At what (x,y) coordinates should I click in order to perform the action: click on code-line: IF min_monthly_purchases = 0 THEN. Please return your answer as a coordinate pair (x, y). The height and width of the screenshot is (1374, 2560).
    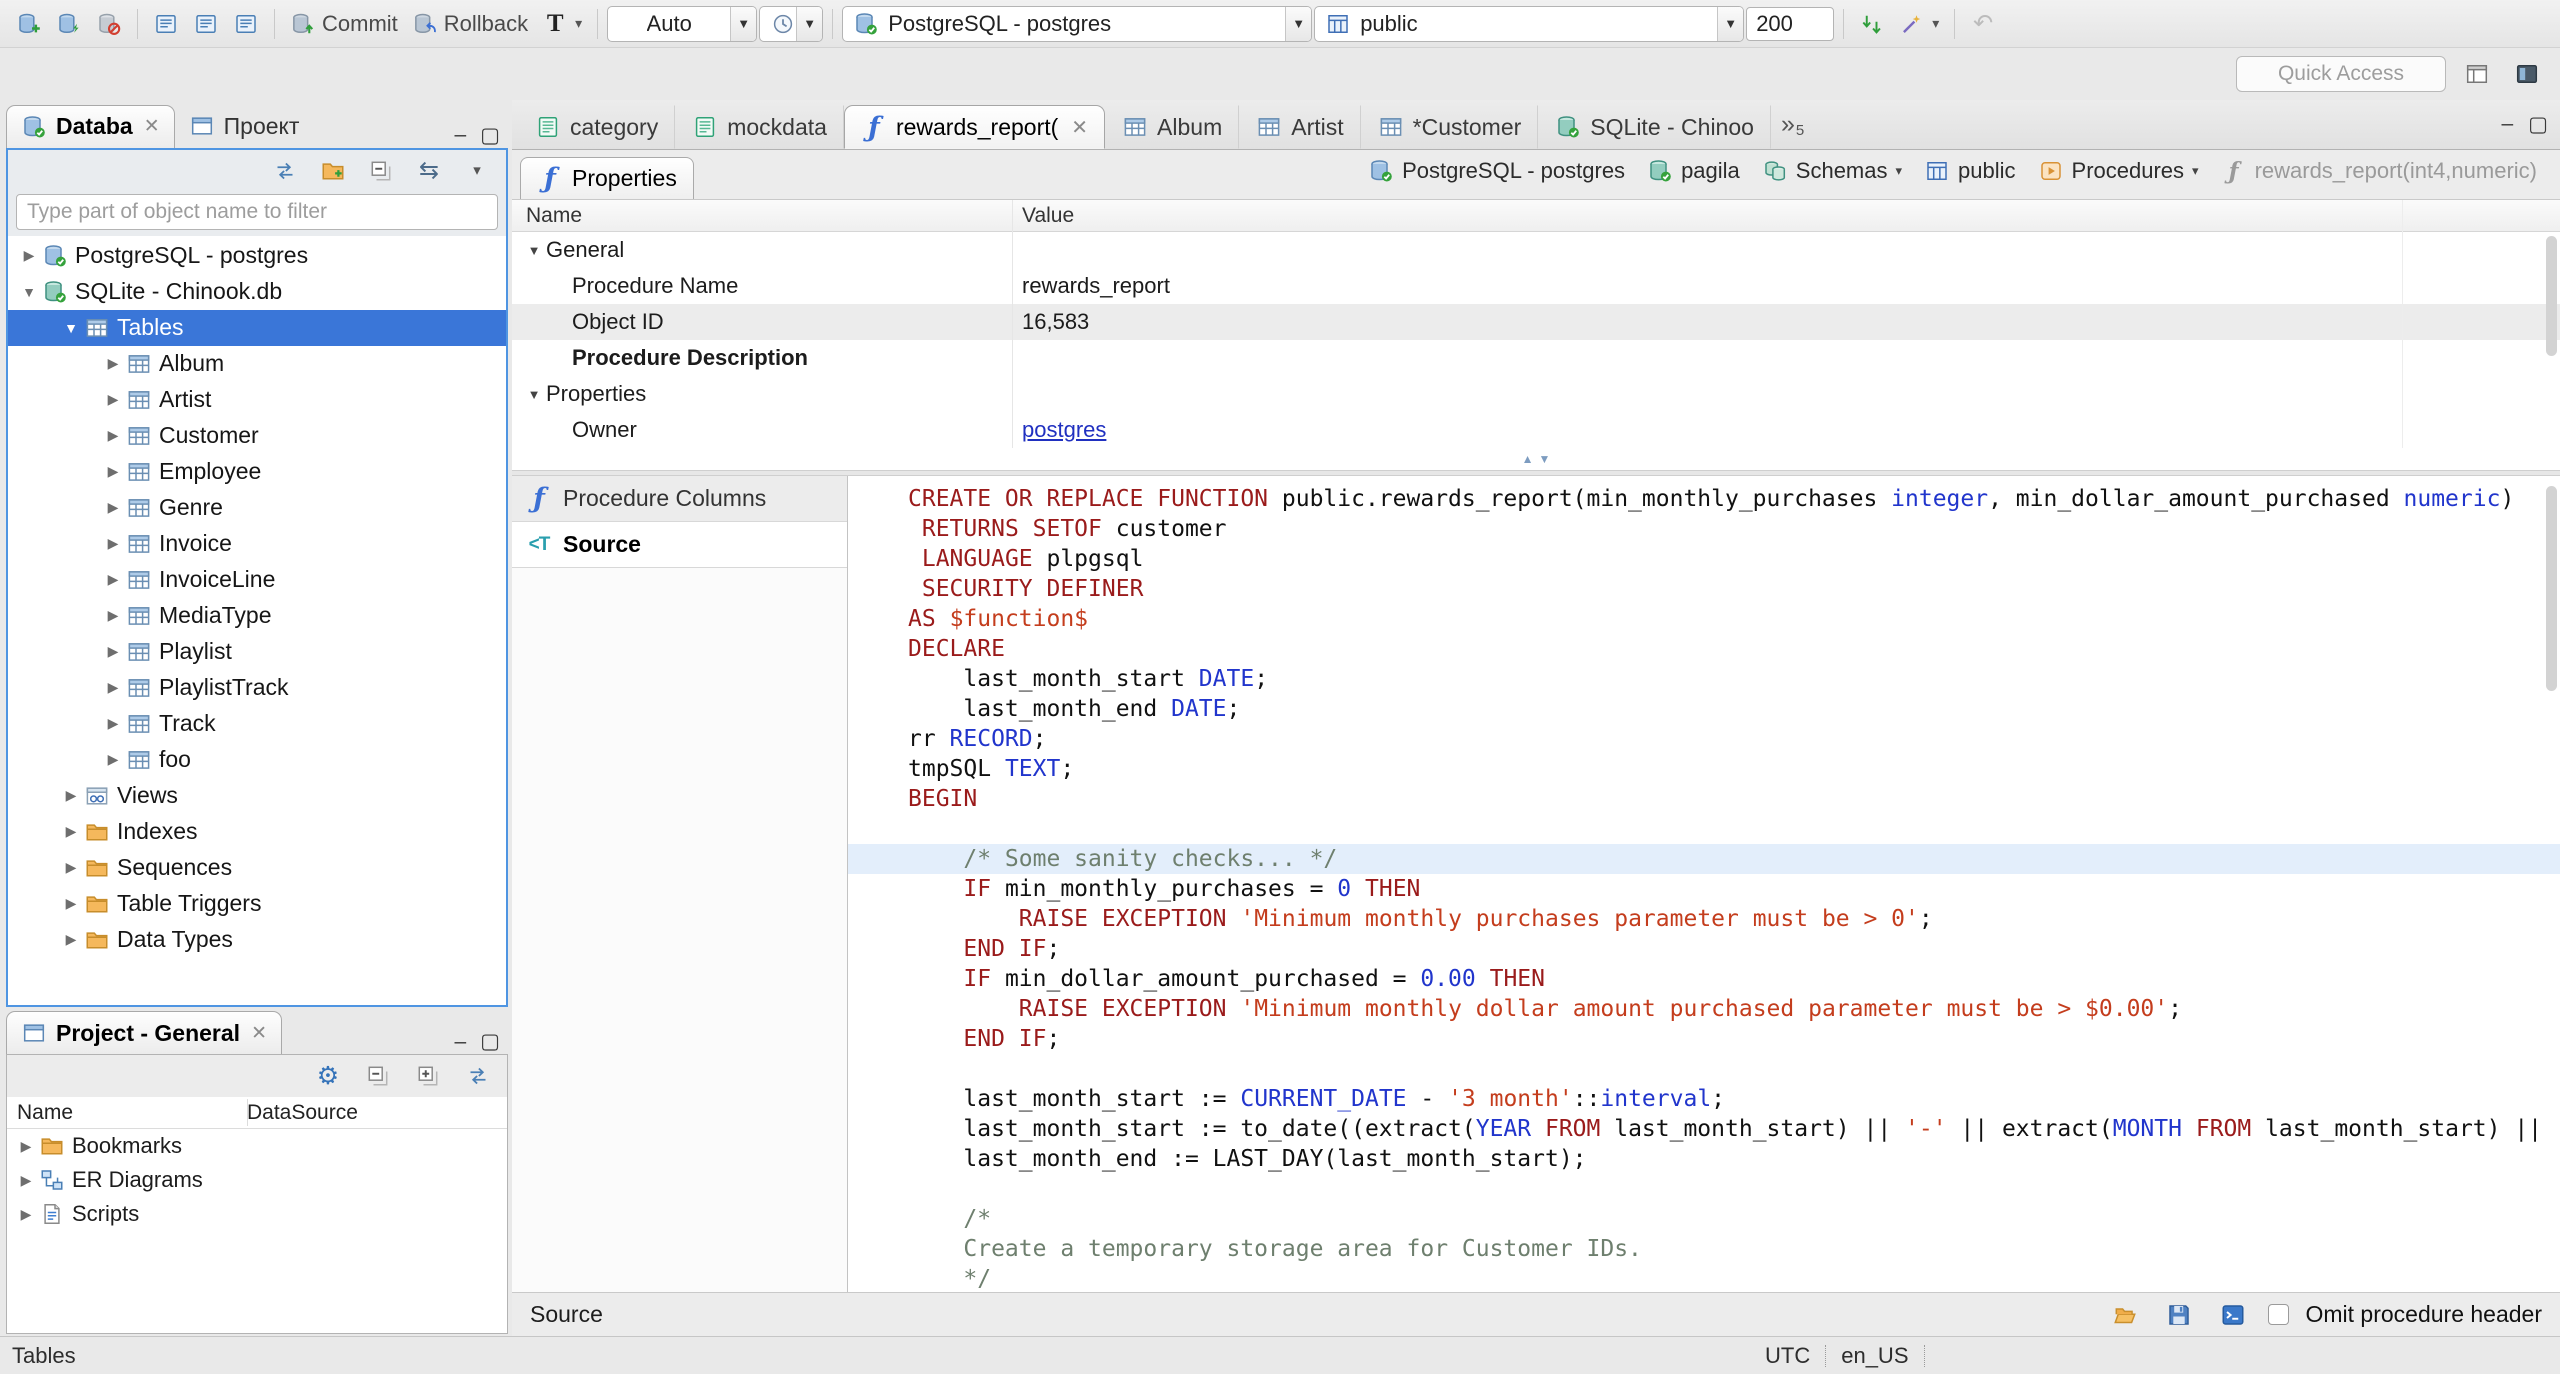
    Looking at the image, I should click on (1704, 889).